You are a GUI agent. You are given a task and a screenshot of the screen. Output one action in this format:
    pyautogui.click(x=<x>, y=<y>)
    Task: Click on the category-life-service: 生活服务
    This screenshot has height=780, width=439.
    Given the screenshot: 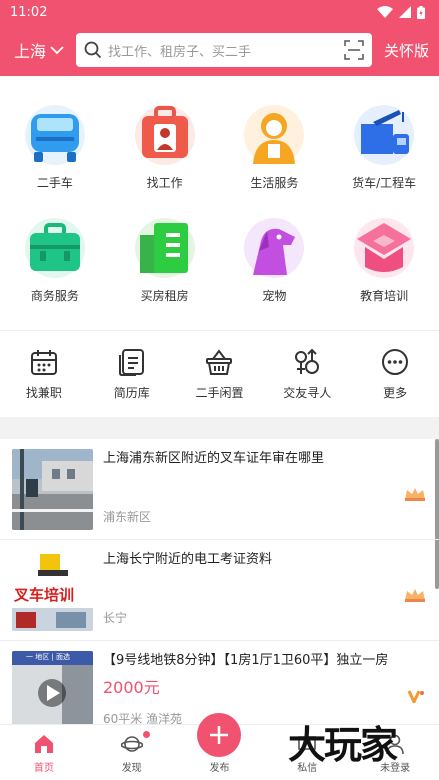 What is the action you would take?
    pyautogui.click(x=275, y=160)
    